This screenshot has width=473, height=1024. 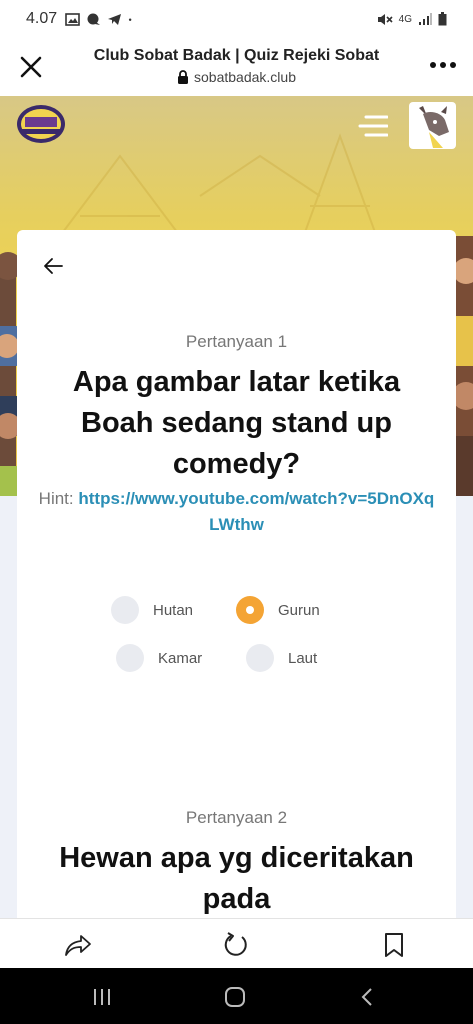 I want to click on option-kamar: Kamar, so click(x=159, y=658).